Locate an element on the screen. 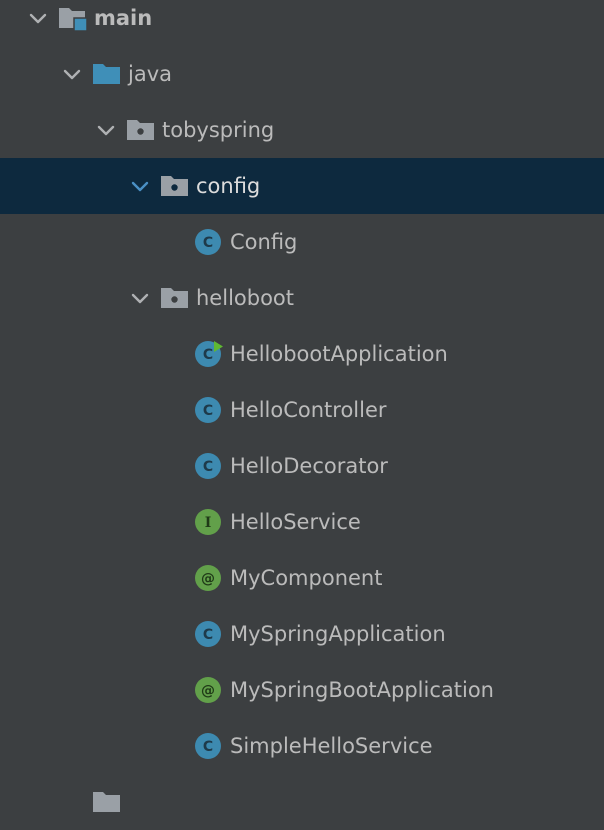 This screenshot has height=830, width=604. tree-node-my-spring-application: C MySpringApplication is located at coordinates (302, 634).